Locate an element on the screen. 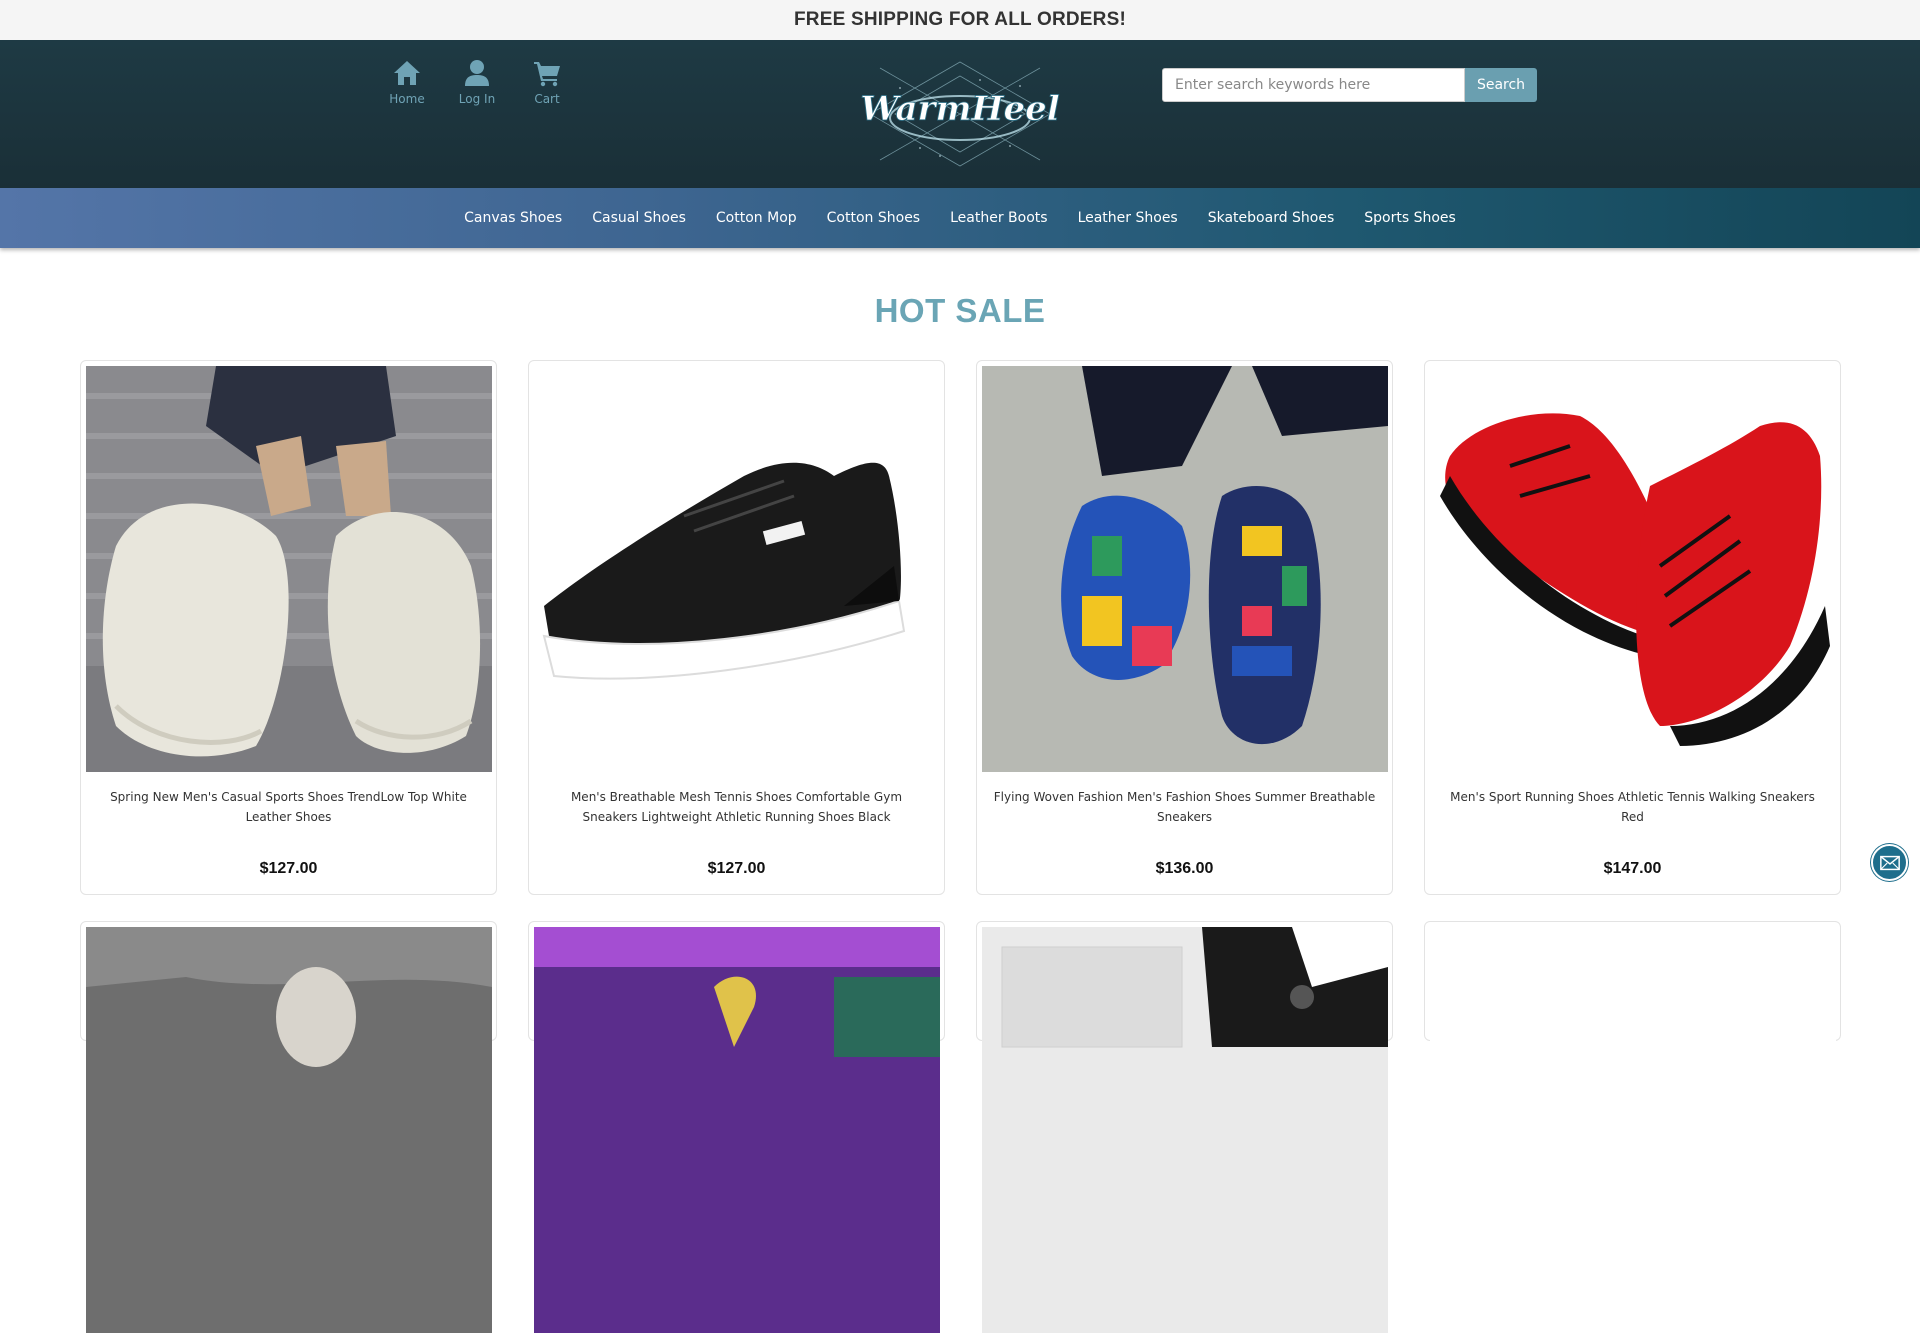 The height and width of the screenshot is (1333, 1920). section-title: HOT SALE is located at coordinates (960, 310).